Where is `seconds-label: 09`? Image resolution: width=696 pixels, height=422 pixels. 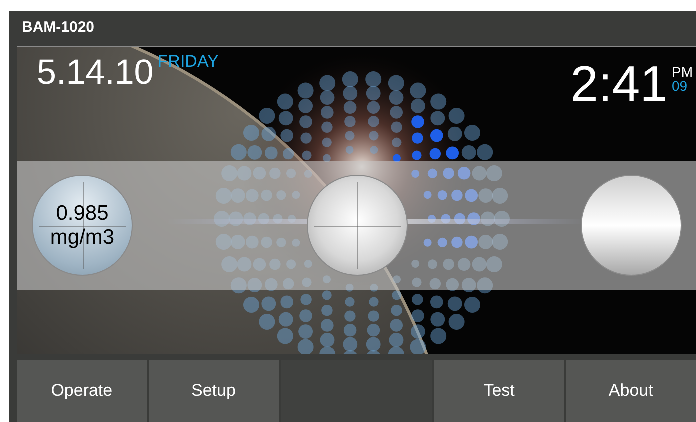 seconds-label: 09 is located at coordinates (680, 86).